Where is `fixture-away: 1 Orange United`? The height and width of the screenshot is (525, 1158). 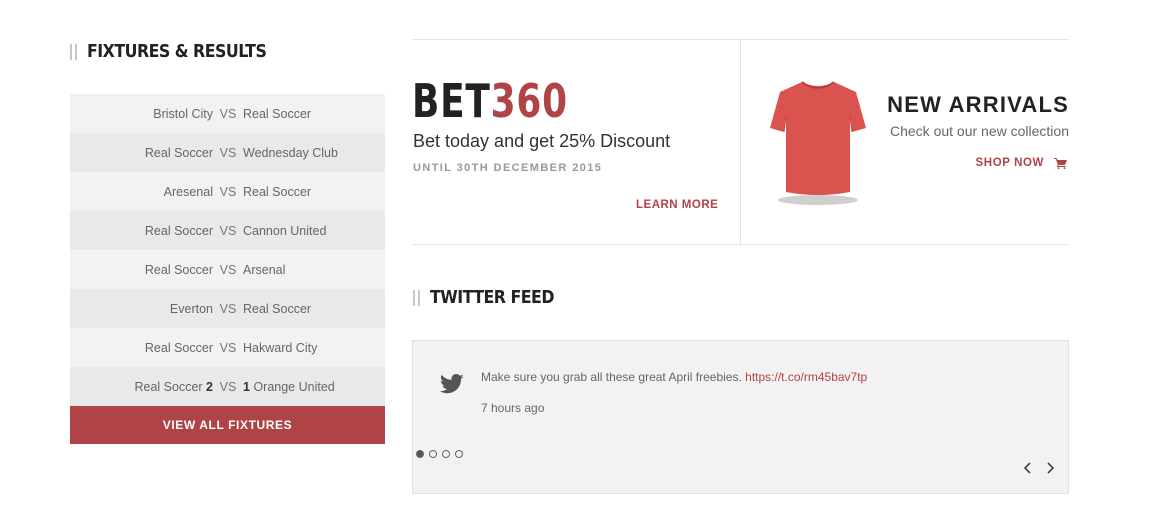 fixture-away: 1 Orange United is located at coordinates (314, 387).